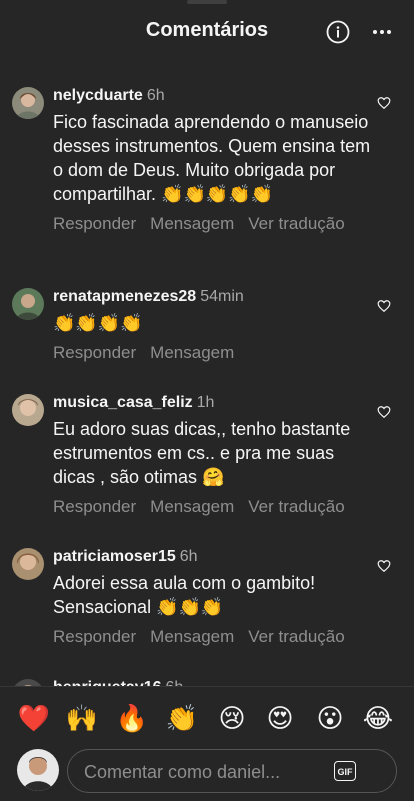 The width and height of the screenshot is (414, 801). What do you see at coordinates (98, 95) in the screenshot?
I see `username: nelycduarte` at bounding box center [98, 95].